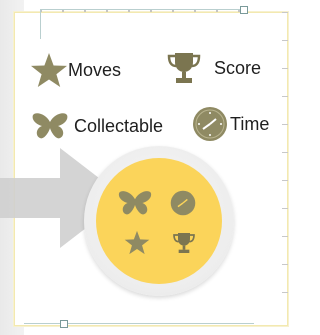 Image resolution: width=320 pixels, height=335 pixels. What do you see at coordinates (142, 9) in the screenshot?
I see `selection-frame-top` at bounding box center [142, 9].